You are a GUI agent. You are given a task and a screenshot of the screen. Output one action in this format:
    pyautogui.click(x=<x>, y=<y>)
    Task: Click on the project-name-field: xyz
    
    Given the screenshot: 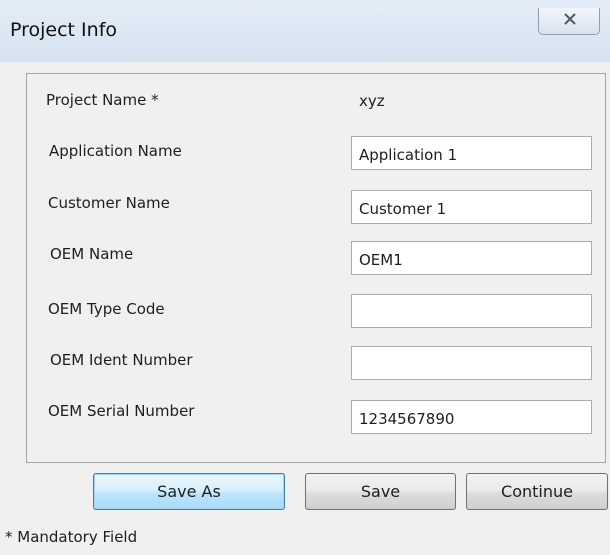 What is the action you would take?
    pyautogui.click(x=471, y=99)
    